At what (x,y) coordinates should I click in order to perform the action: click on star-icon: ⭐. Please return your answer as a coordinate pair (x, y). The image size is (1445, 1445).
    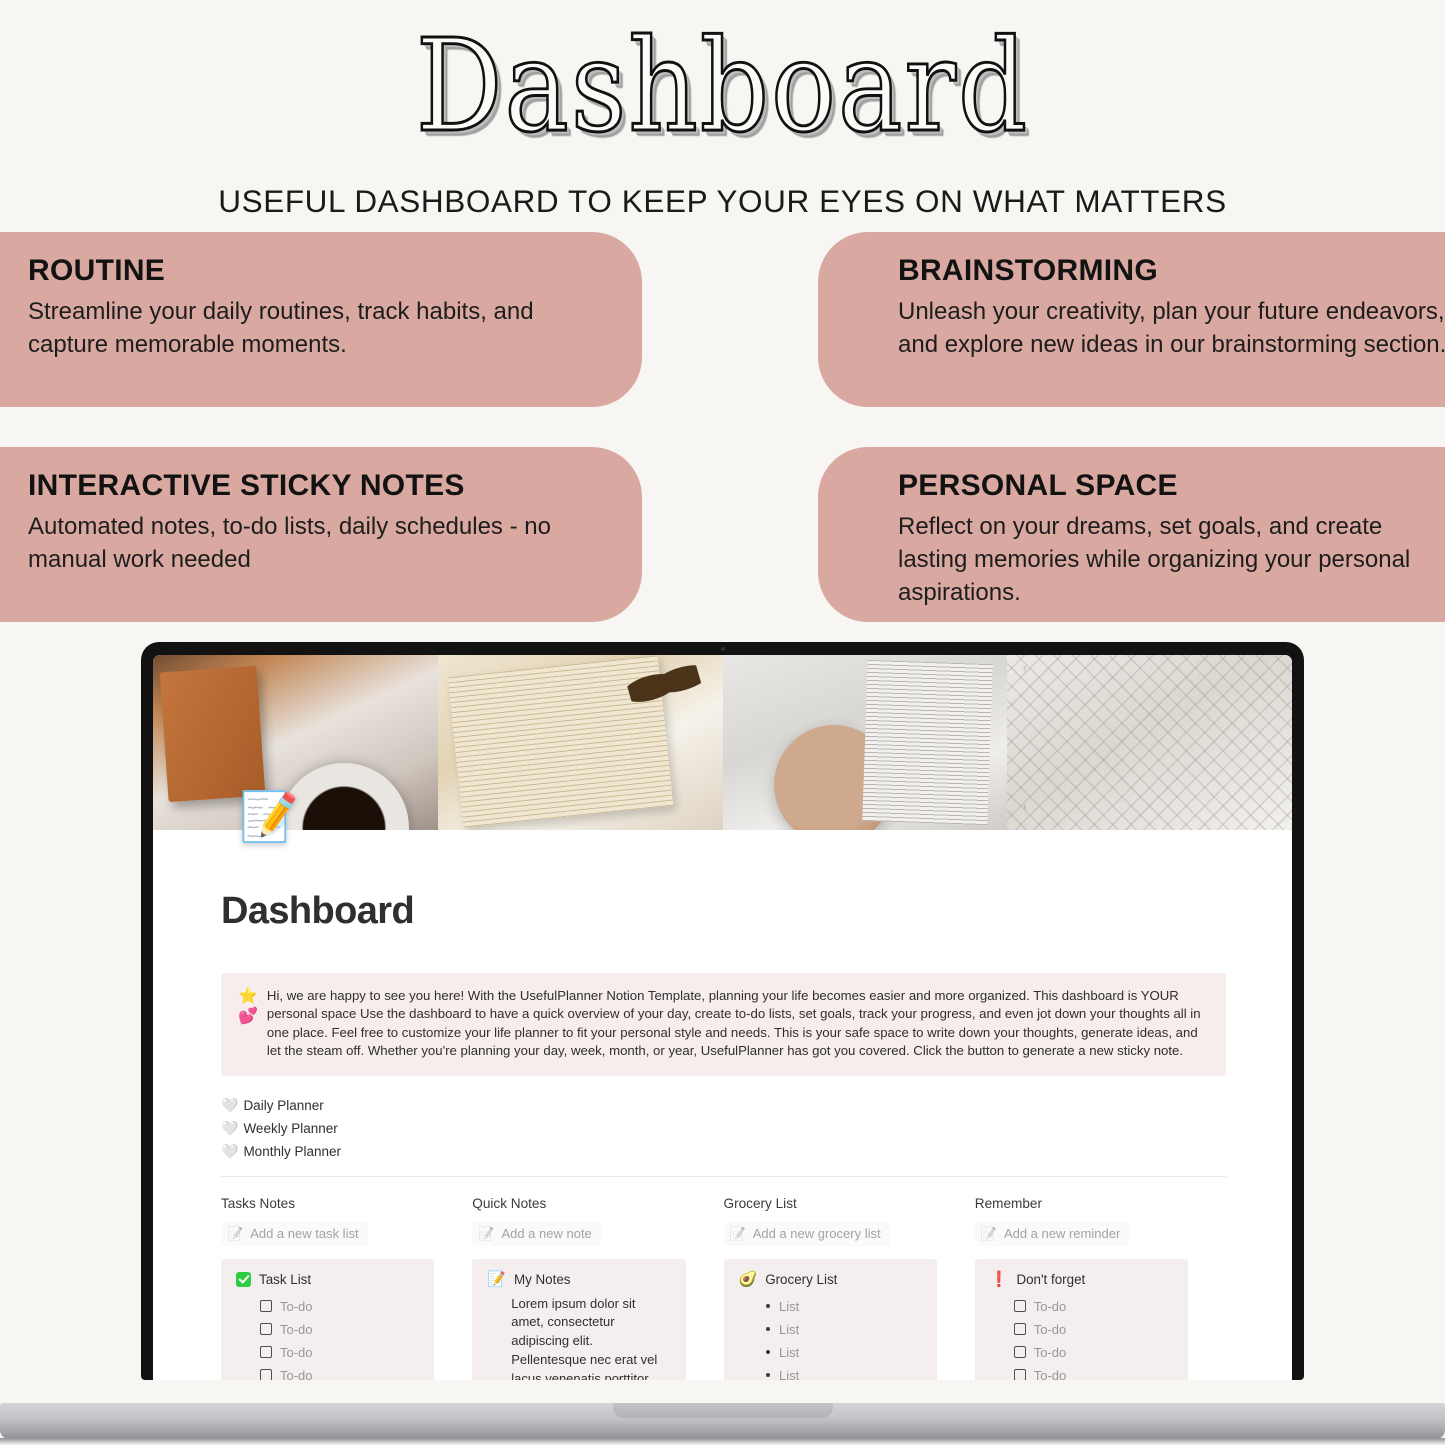
    Looking at the image, I should click on (248, 996).